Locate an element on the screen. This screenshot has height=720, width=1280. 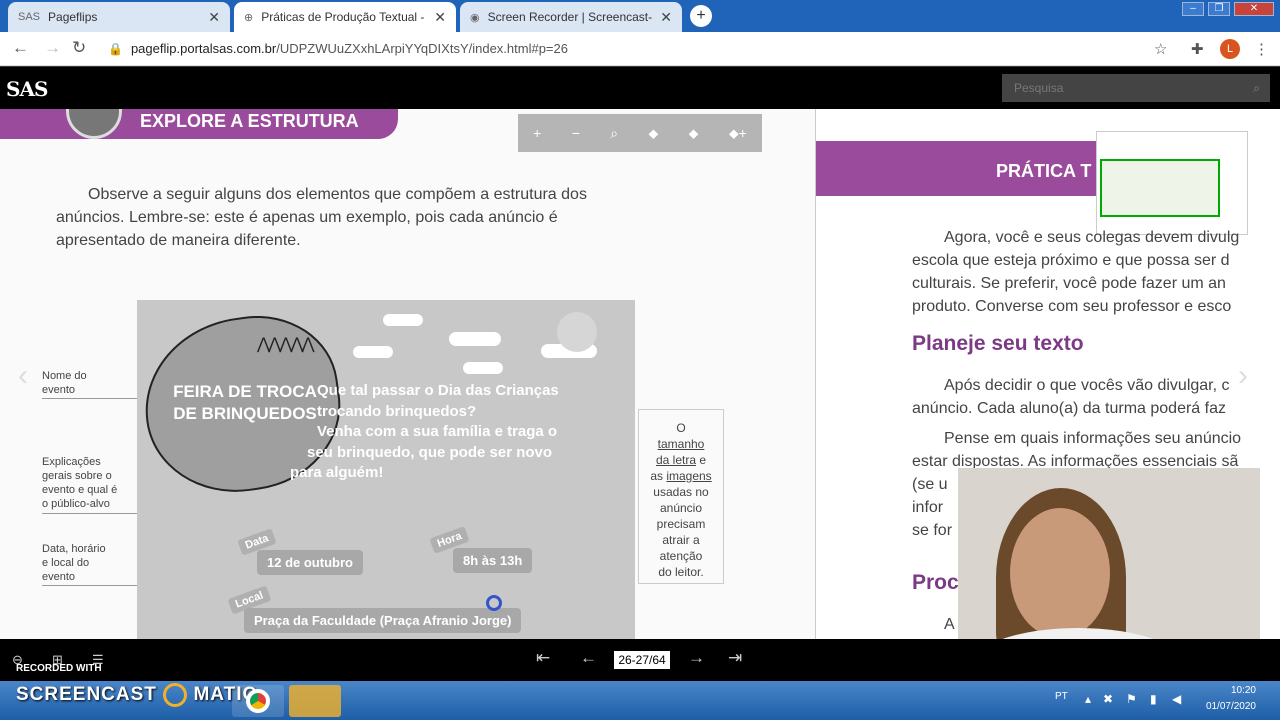
paragraph-line: se for is located at coordinates (932, 530).